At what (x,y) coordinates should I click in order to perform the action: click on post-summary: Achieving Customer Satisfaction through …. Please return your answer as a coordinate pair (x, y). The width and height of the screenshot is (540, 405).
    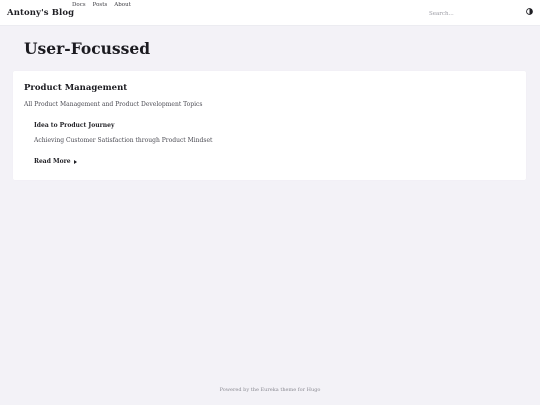
    Looking at the image, I should click on (123, 140).